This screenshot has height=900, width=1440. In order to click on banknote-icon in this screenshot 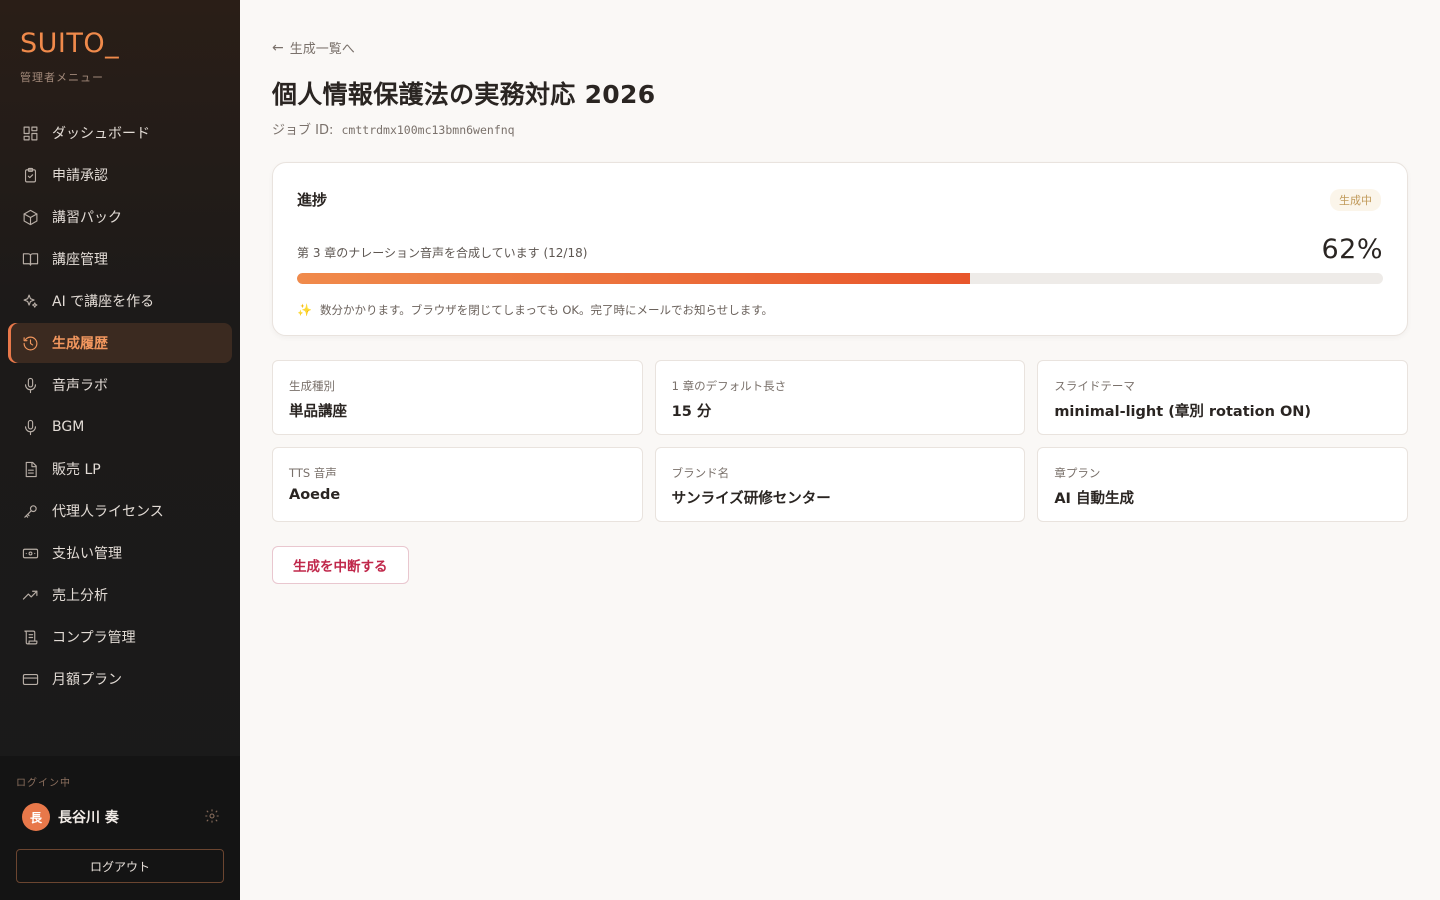, I will do `click(30, 553)`.